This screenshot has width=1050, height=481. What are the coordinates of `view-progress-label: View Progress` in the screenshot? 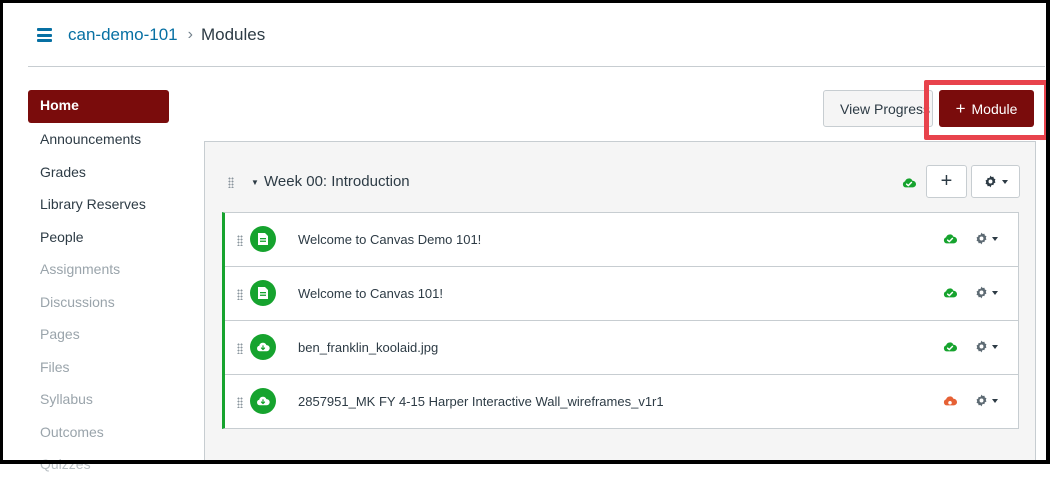 It's located at (885, 108).